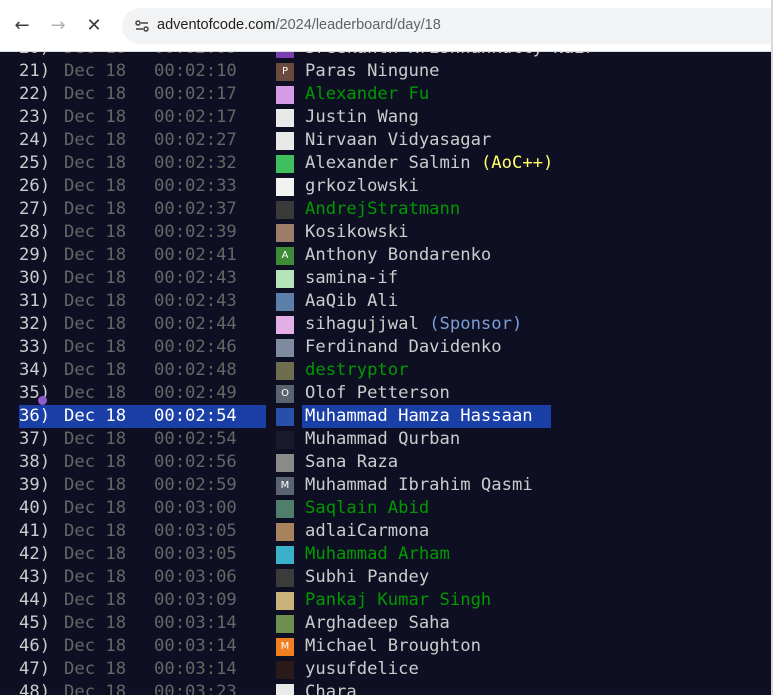 The width and height of the screenshot is (773, 695). I want to click on leaderboard-row: 47) Dec 18 00:03:14 yusufdelice, so click(386, 669).